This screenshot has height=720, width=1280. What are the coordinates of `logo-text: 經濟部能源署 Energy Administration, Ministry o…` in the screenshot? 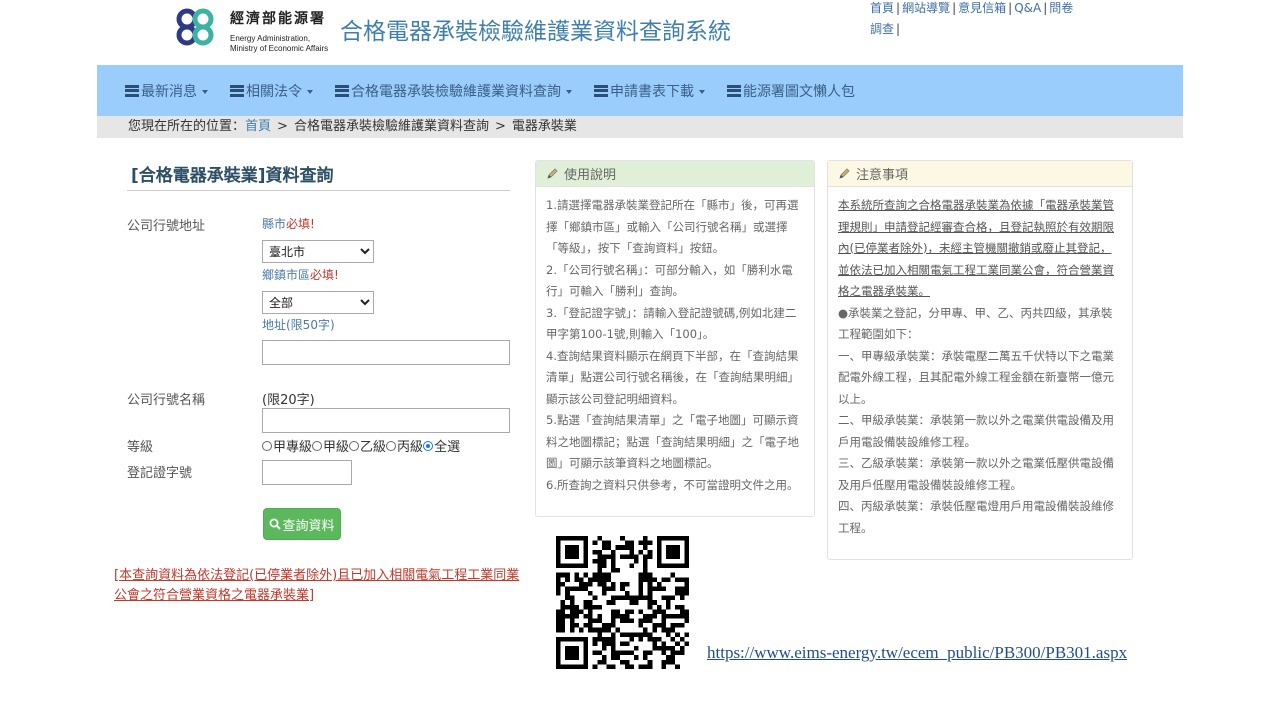 It's located at (279, 31).